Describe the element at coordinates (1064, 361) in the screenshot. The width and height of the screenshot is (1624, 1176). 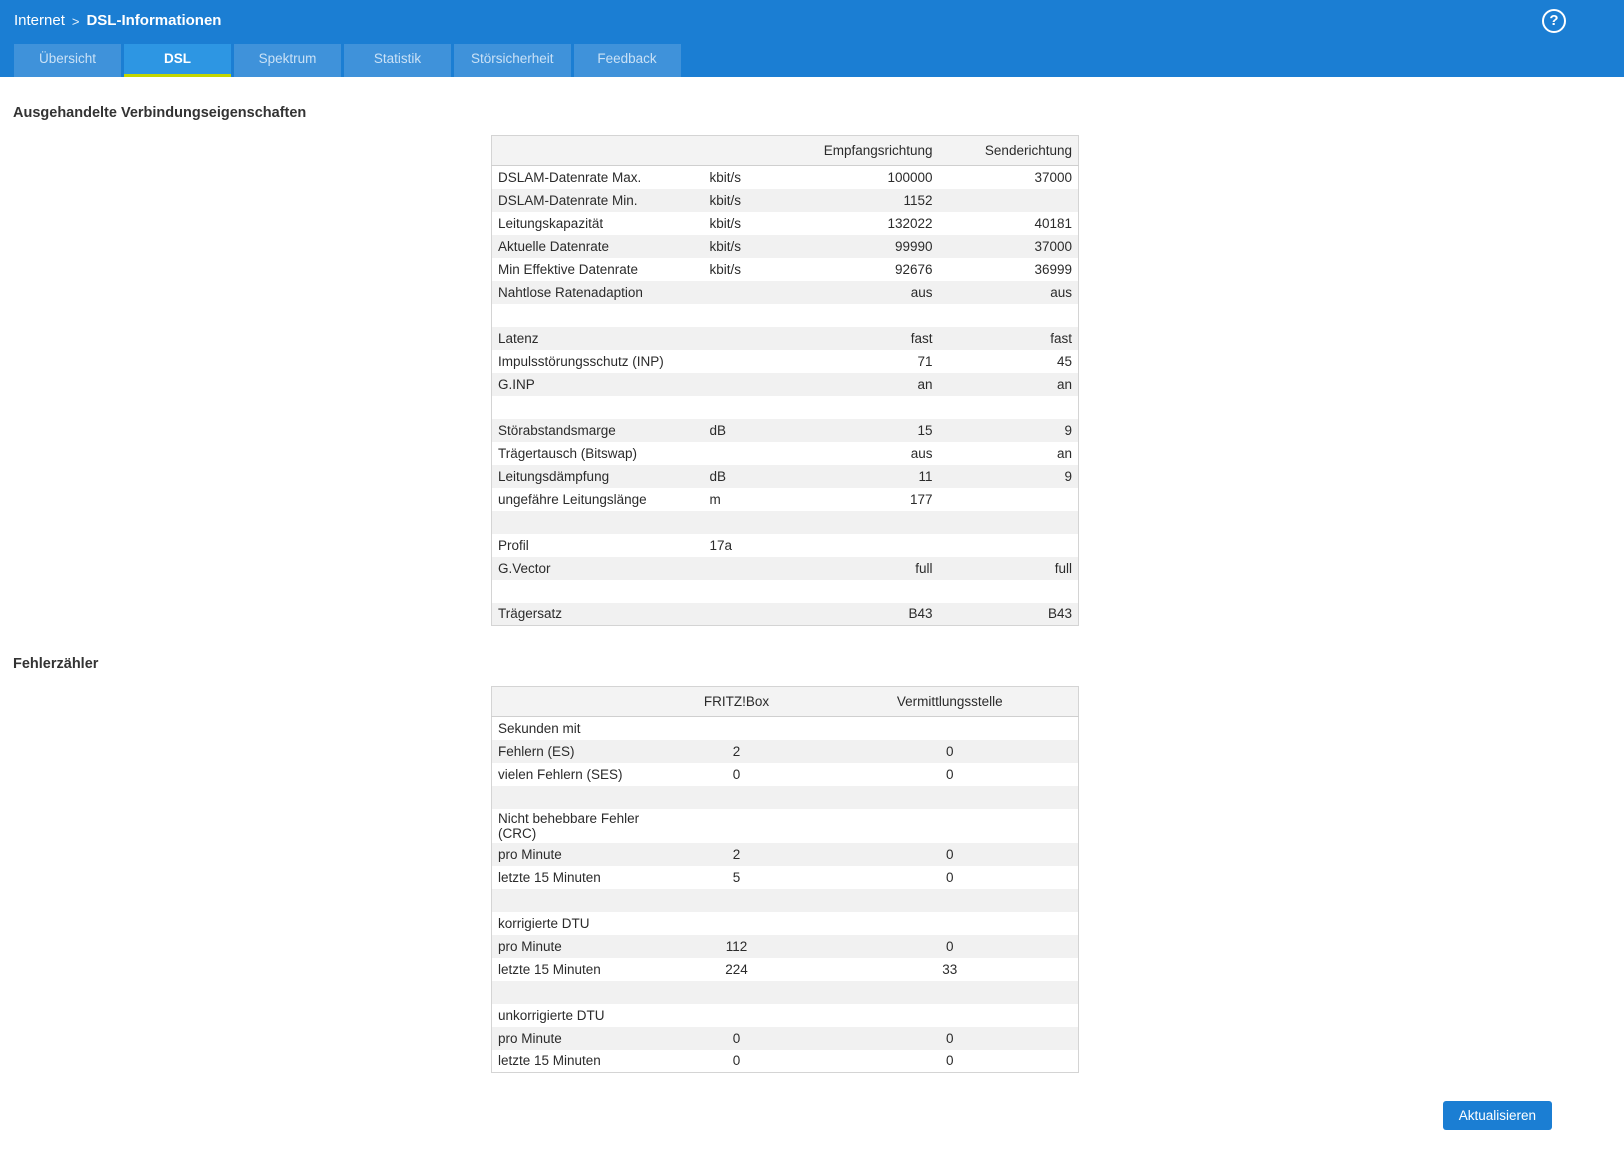
I see `cell-tx: 45` at that location.